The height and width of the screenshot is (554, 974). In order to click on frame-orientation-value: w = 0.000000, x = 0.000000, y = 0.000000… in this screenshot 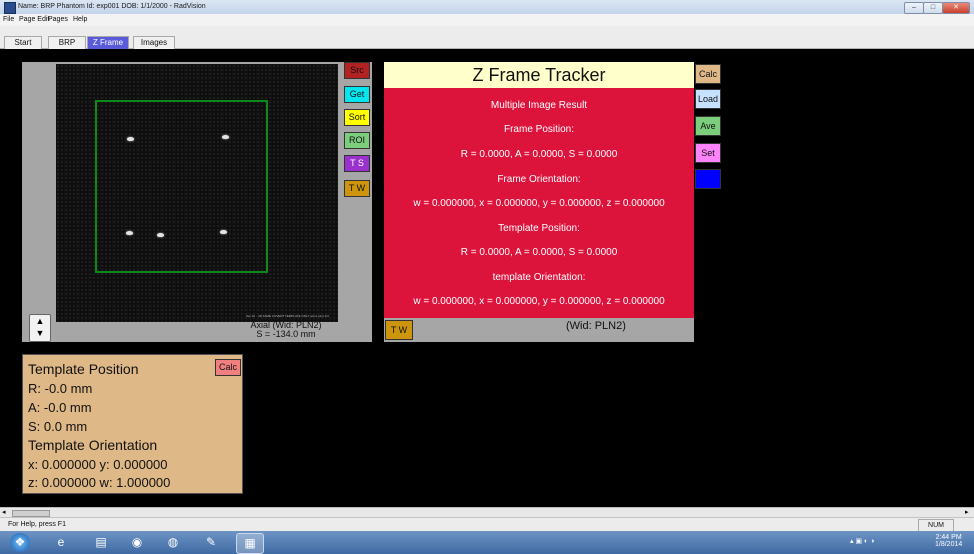, I will do `click(539, 203)`.